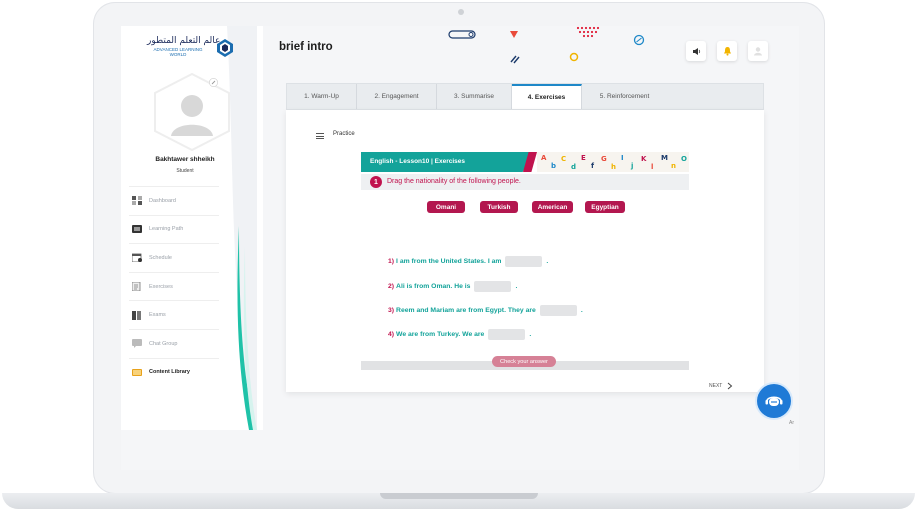  Describe the element at coordinates (574, 57) in the screenshot. I see `decoration-ring-icon` at that location.